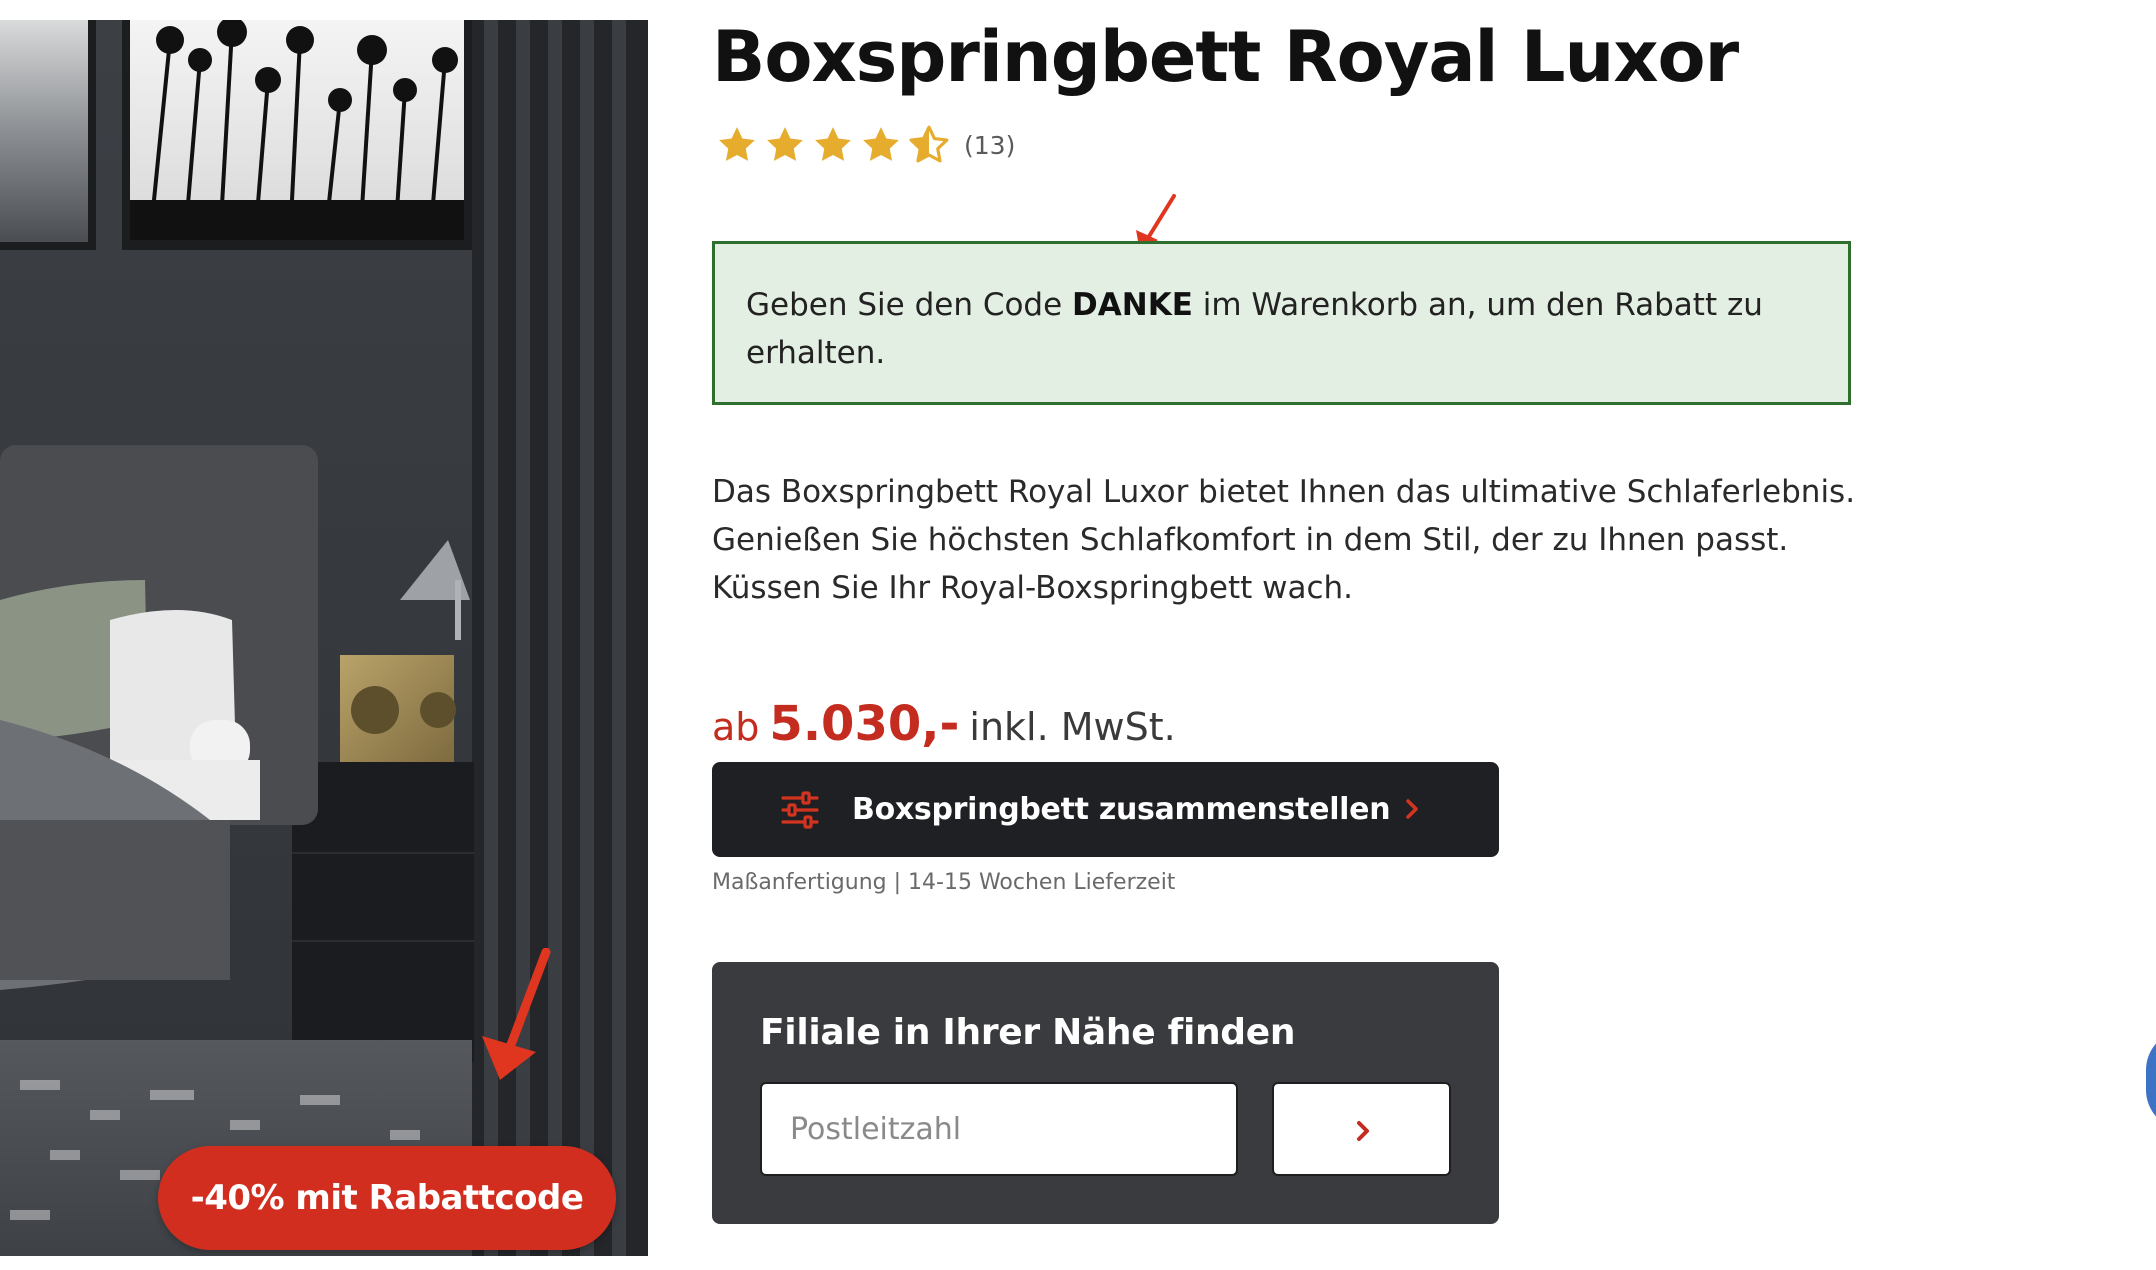 This screenshot has width=2156, height=1270. Describe the element at coordinates (800, 810) in the screenshot. I see `sliders-icon` at that location.